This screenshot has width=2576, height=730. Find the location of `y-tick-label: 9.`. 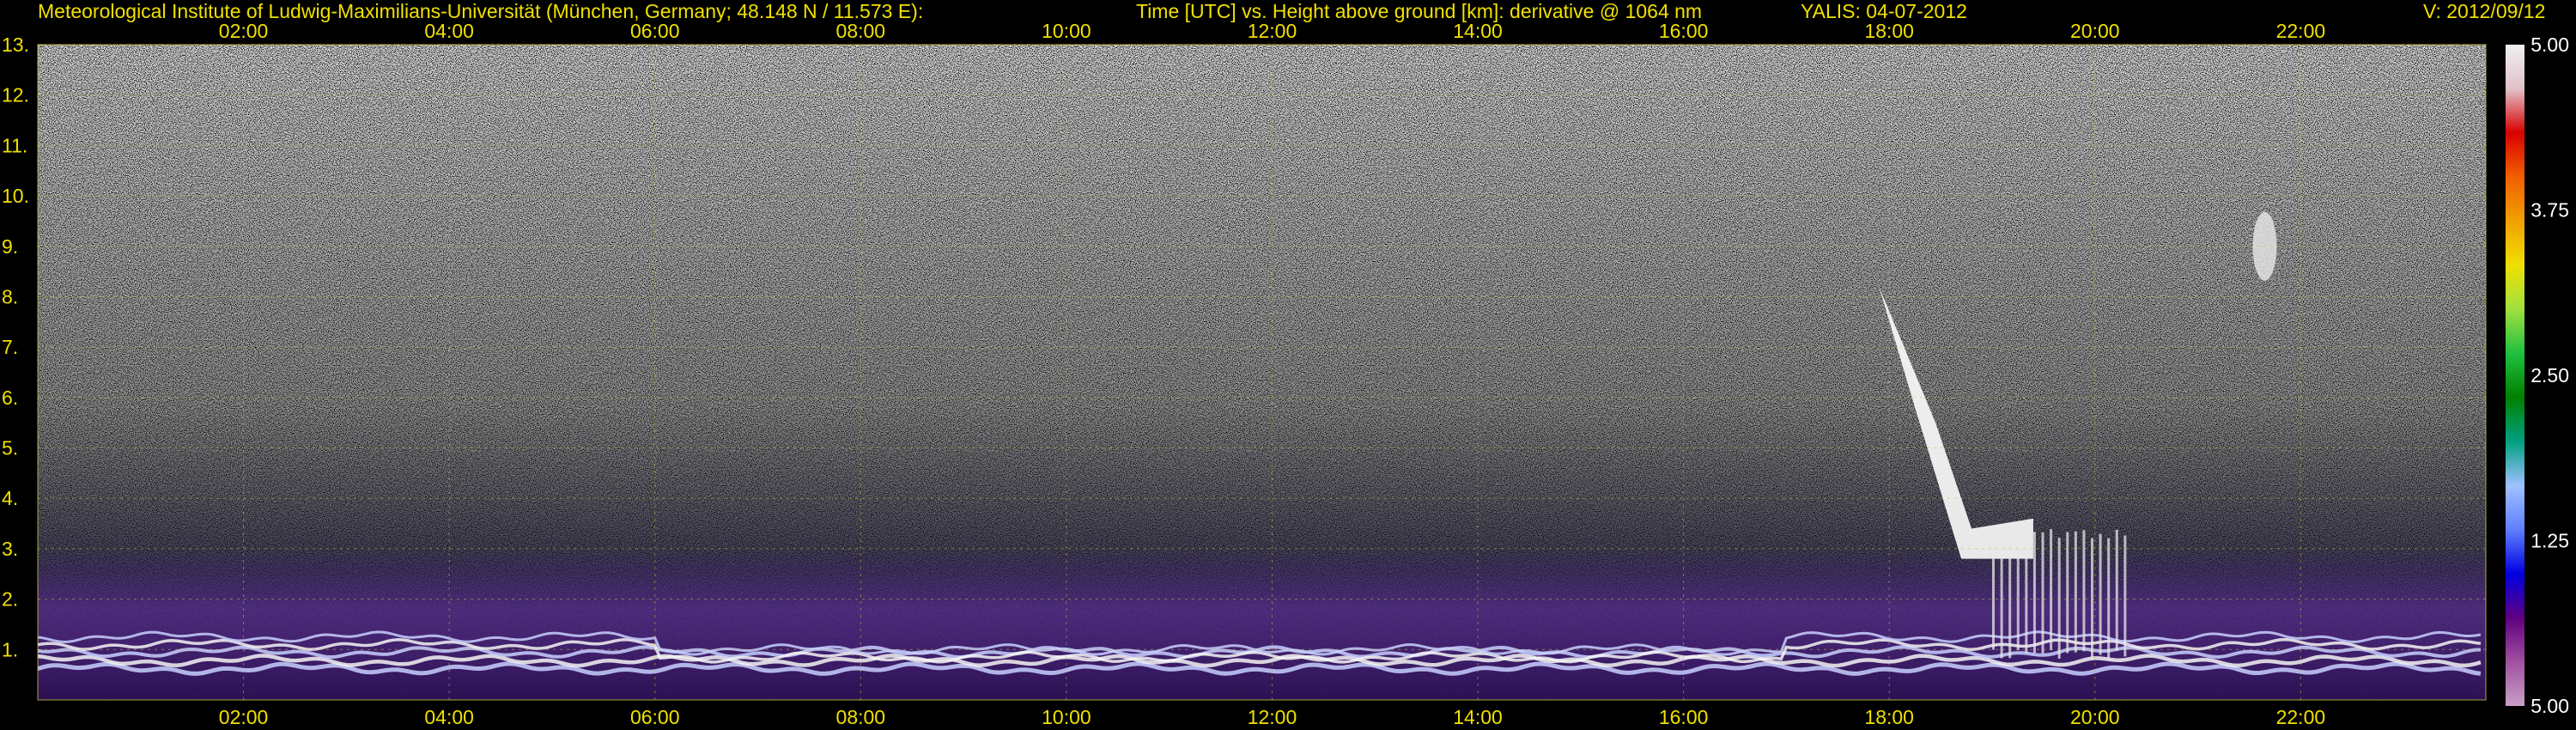

y-tick-label: 9. is located at coordinates (10, 246).